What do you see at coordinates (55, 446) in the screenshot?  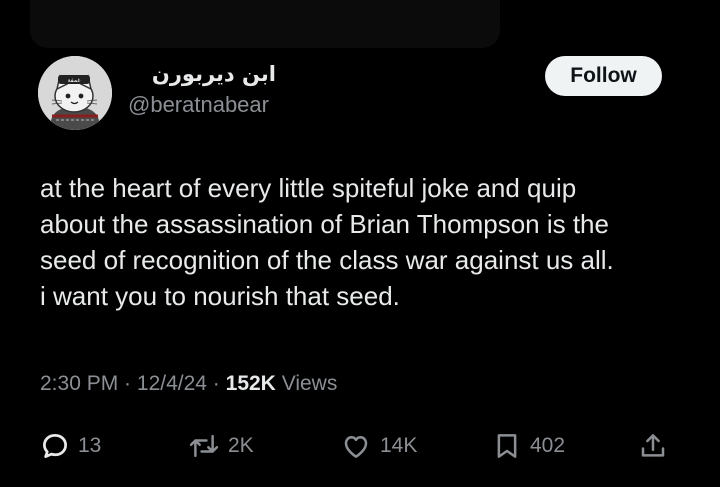 I see `reply-icon` at bounding box center [55, 446].